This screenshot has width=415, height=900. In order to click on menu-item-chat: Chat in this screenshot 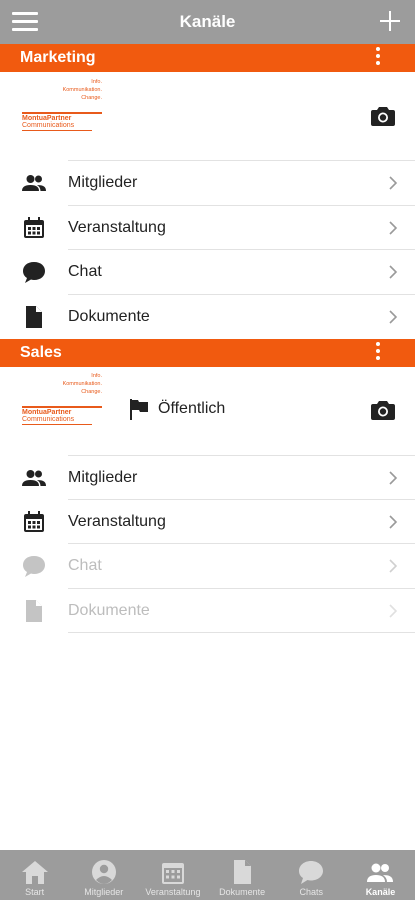, I will do `click(207, 272)`.